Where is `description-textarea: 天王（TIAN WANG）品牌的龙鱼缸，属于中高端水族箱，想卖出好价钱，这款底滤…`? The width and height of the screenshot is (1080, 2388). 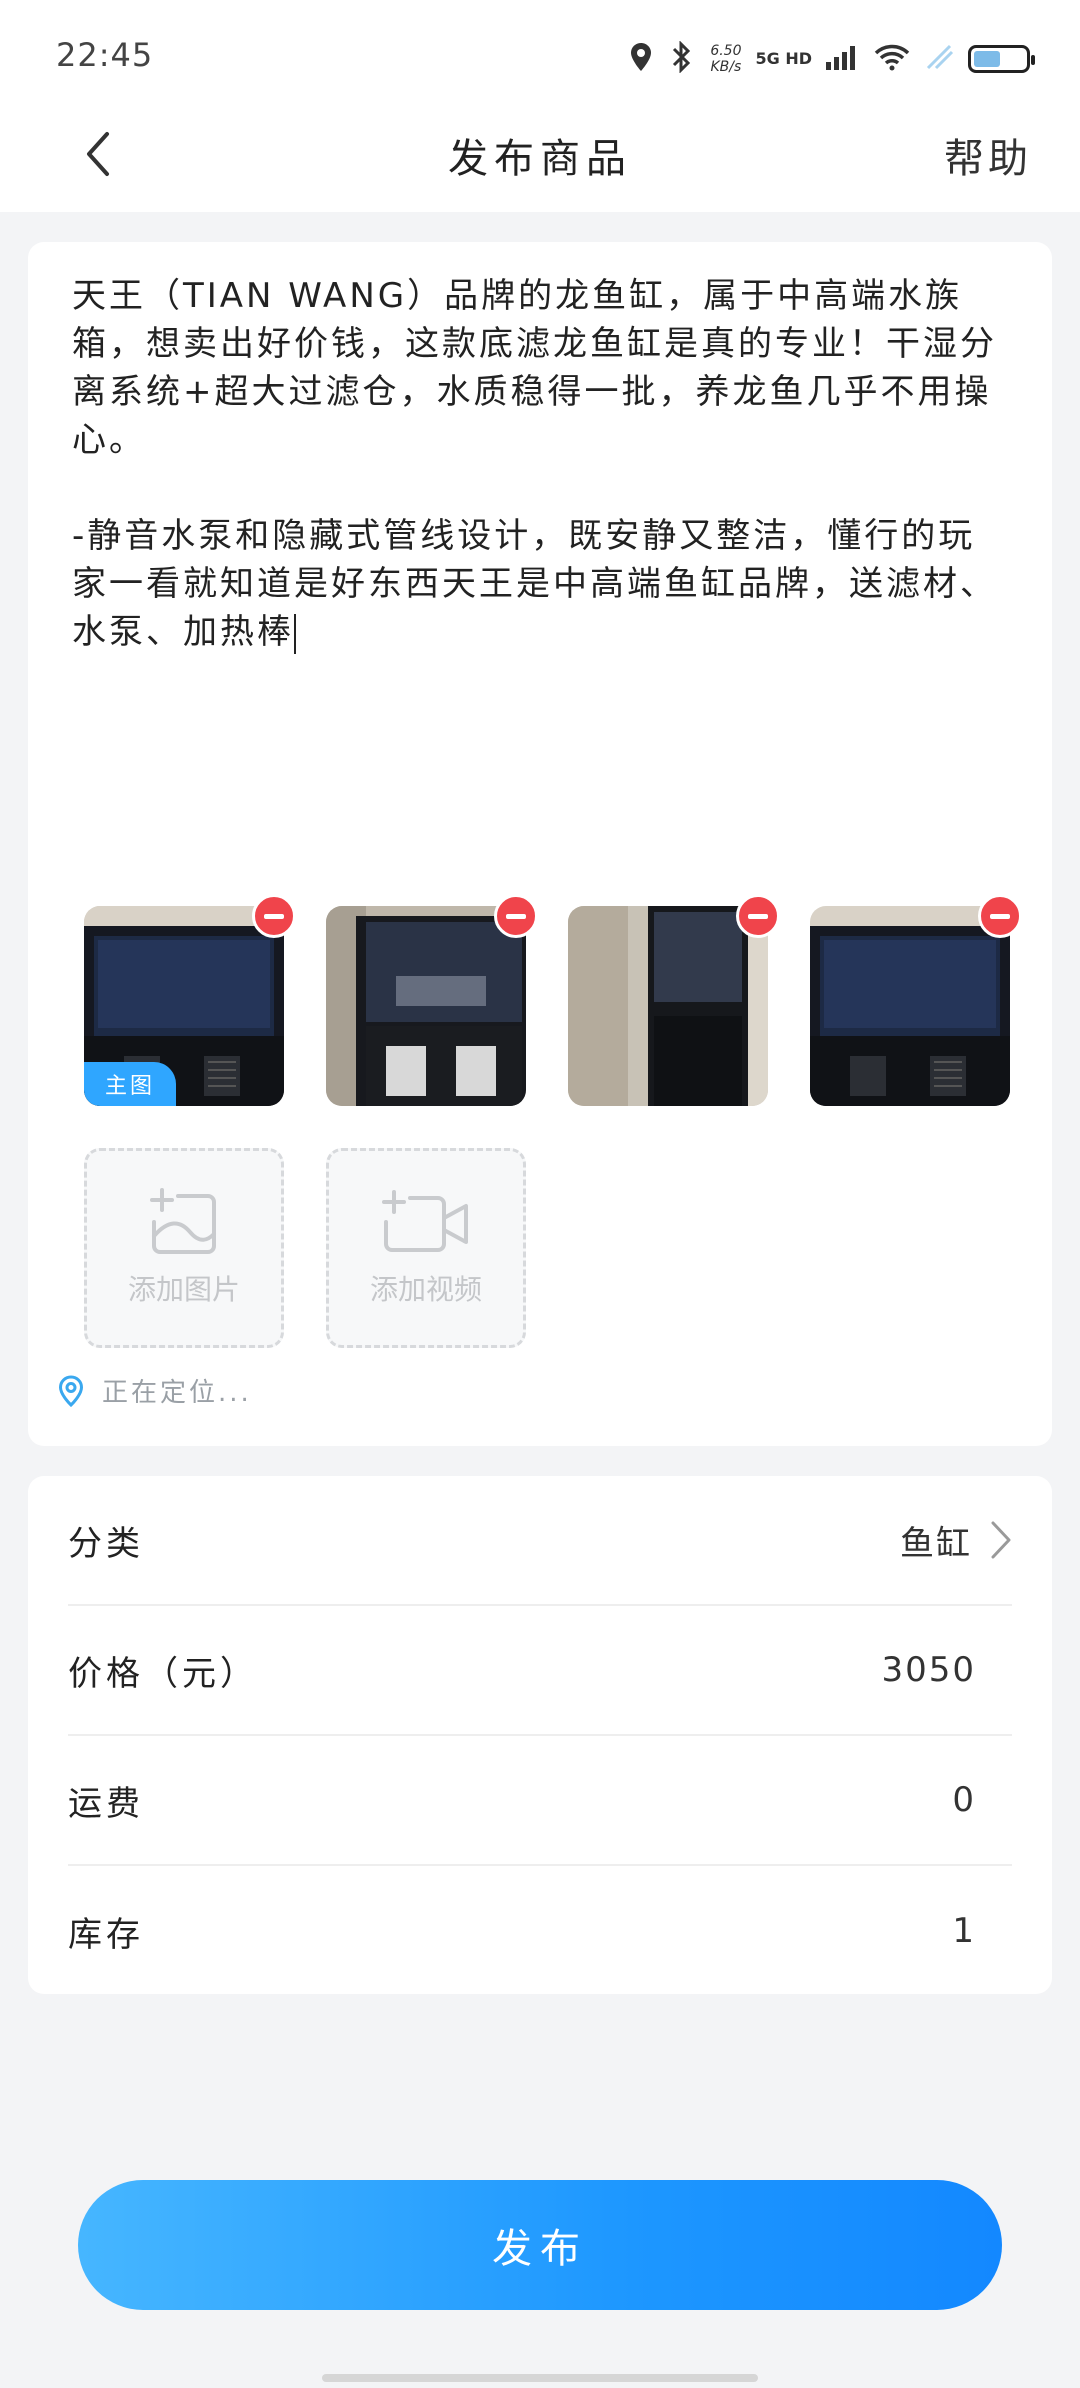 description-textarea: 天王（TIAN WANG）品牌的龙鱼缸，属于中高端水族箱，想卖出好价钱，这款底滤… is located at coordinates (542, 464).